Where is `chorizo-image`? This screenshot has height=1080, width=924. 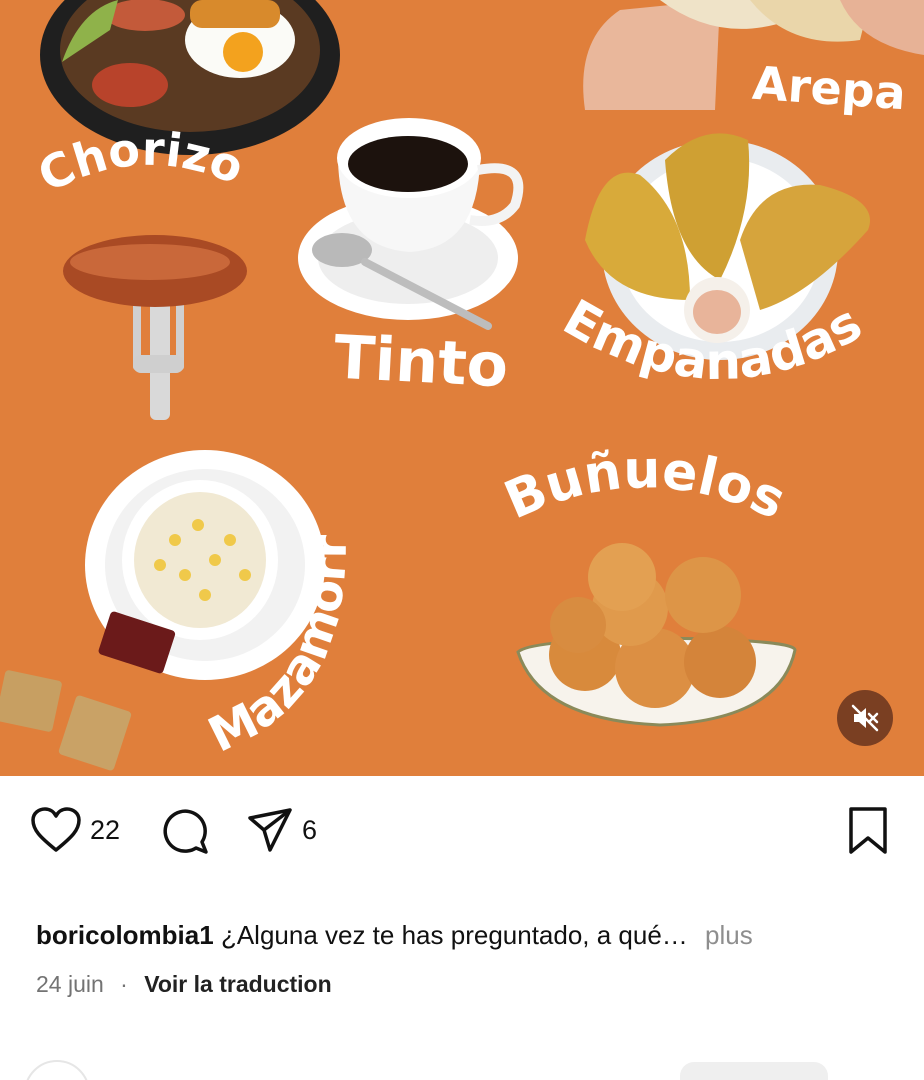
chorizo-image is located at coordinates (155, 327).